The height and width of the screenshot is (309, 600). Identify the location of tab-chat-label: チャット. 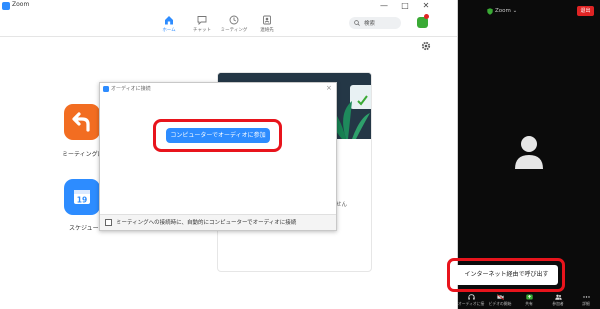
(202, 30).